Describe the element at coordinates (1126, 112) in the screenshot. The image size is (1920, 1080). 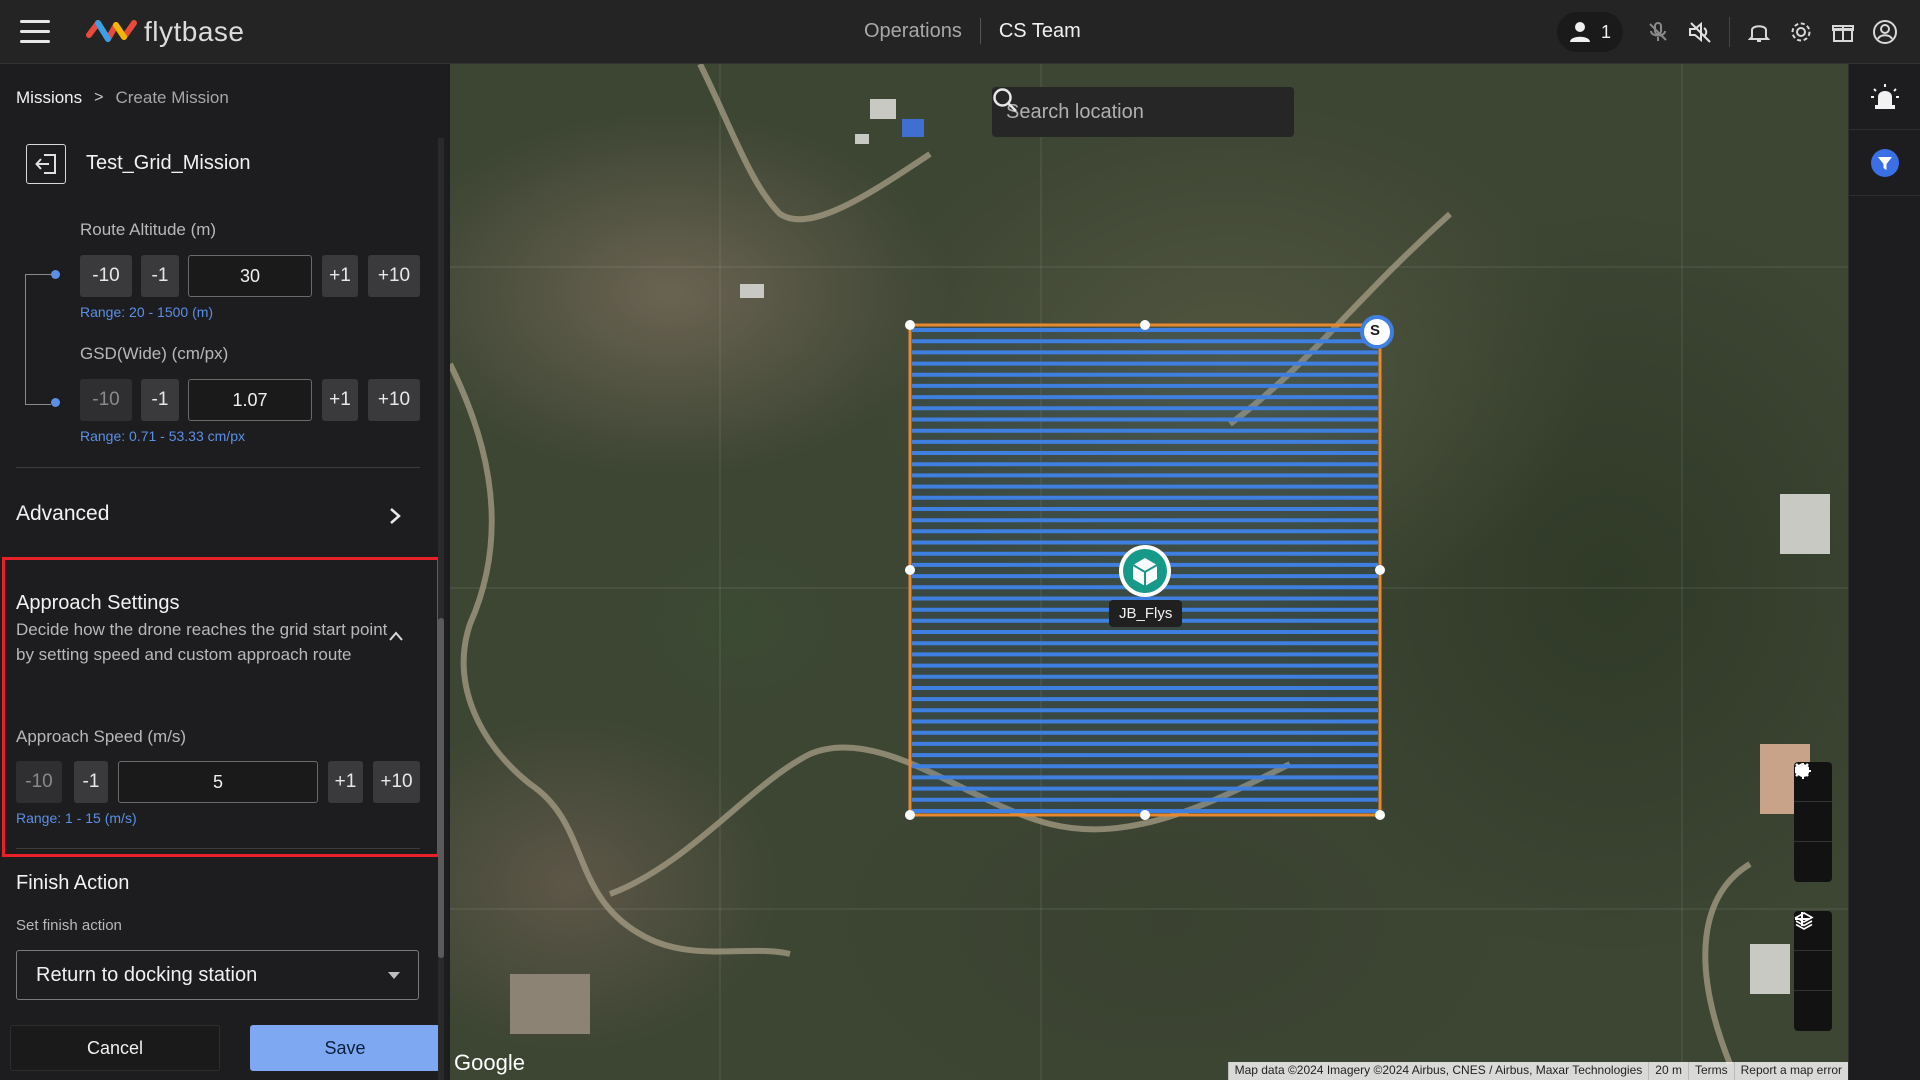
I see `search-location-input` at that location.